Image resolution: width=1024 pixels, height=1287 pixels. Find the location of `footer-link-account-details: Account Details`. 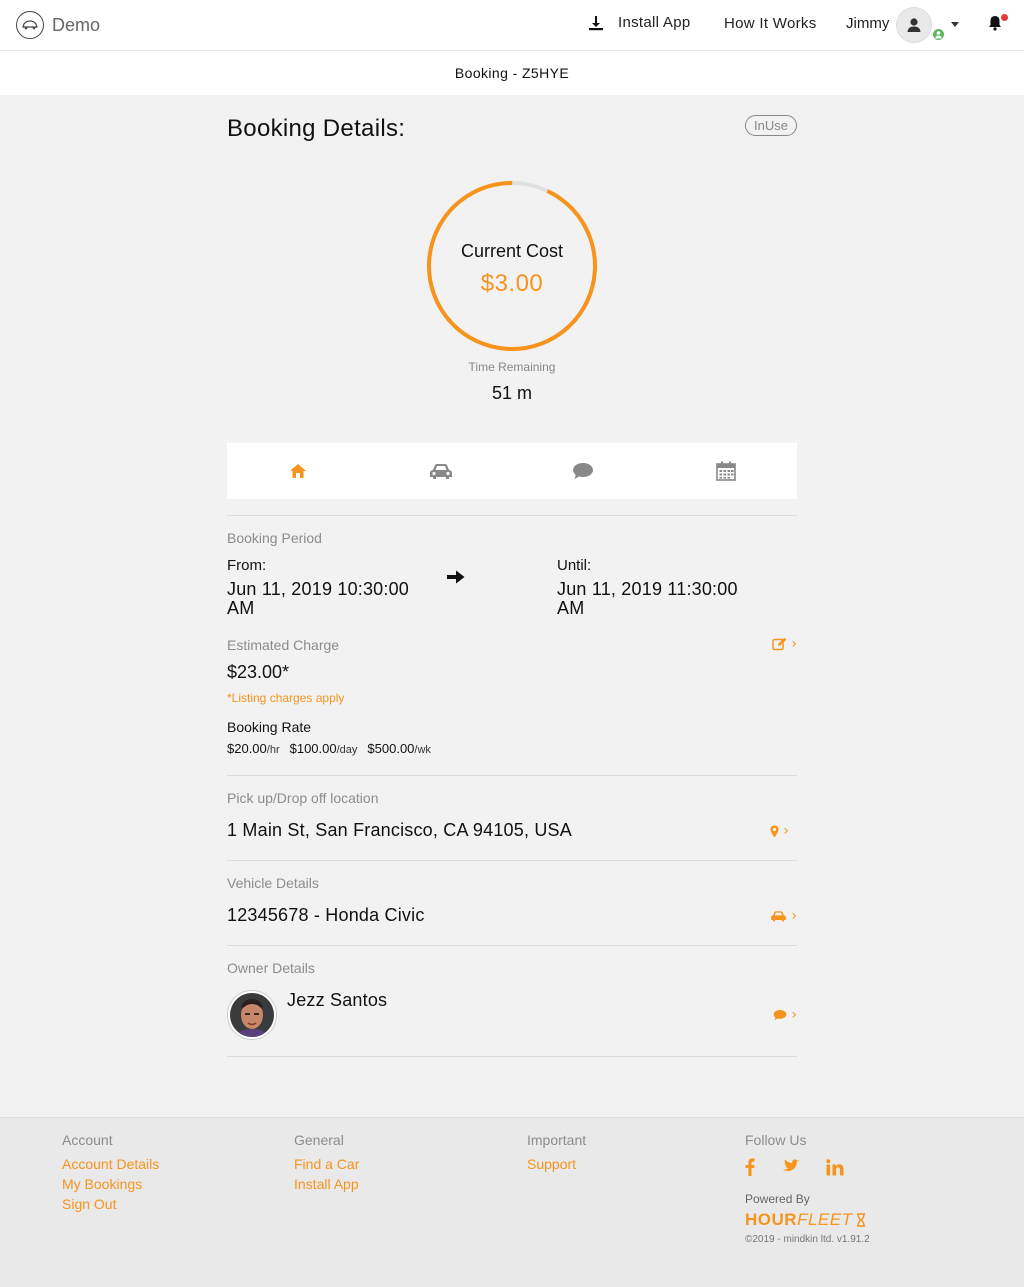

footer-link-account-details: Account Details is located at coordinates (110, 1164).